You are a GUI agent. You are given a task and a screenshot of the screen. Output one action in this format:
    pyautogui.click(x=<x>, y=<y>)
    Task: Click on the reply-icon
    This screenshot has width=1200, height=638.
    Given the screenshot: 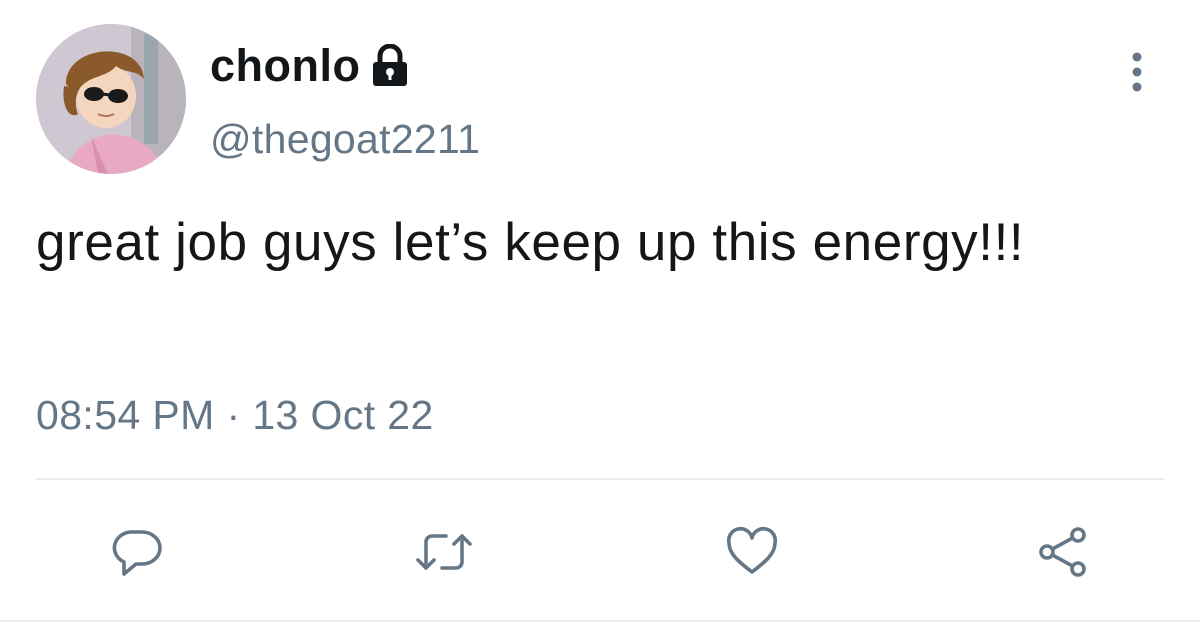 What is the action you would take?
    pyautogui.click(x=137, y=553)
    